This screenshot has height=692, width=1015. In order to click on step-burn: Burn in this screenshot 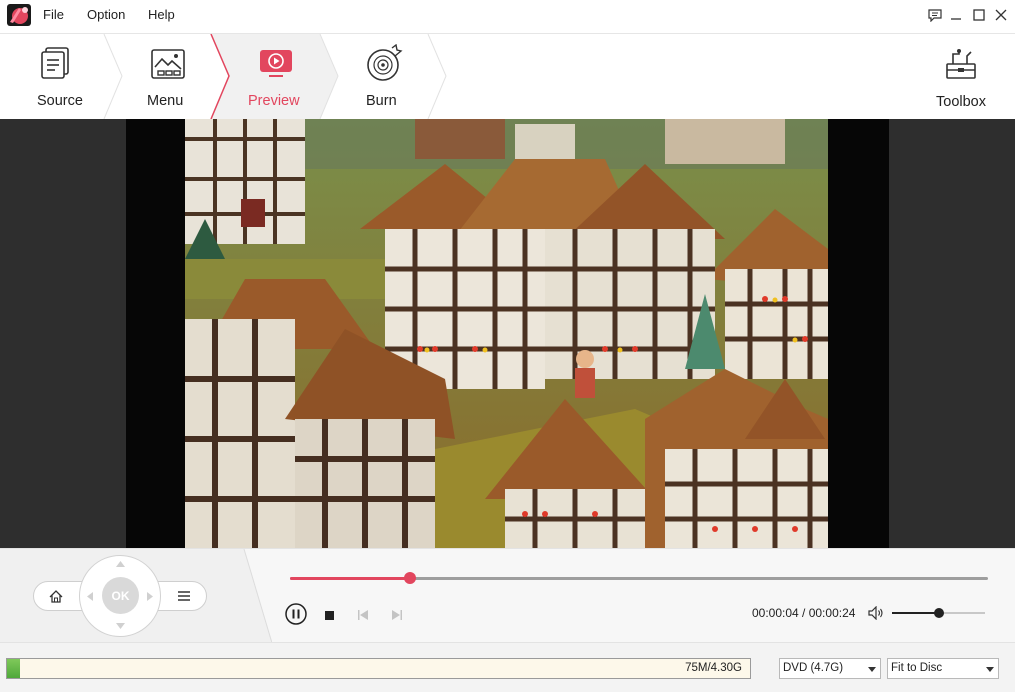, I will do `click(388, 76)`.